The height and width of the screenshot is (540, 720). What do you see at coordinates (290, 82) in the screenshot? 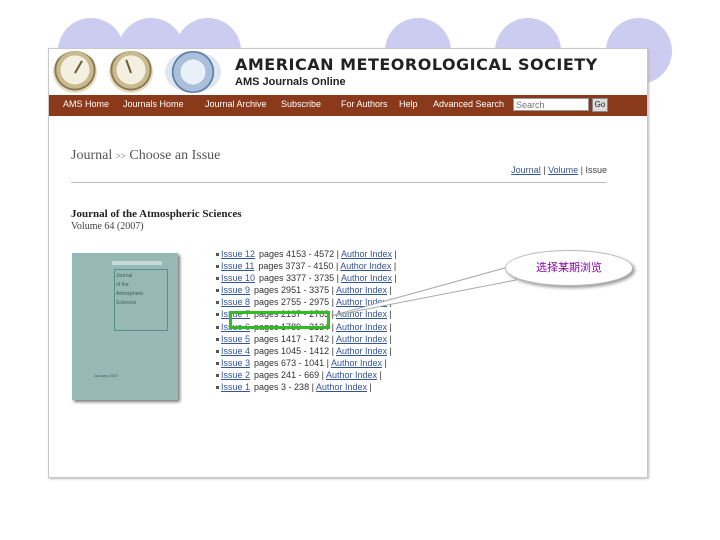
I see `org-subtitle: AMS Journals Online` at bounding box center [290, 82].